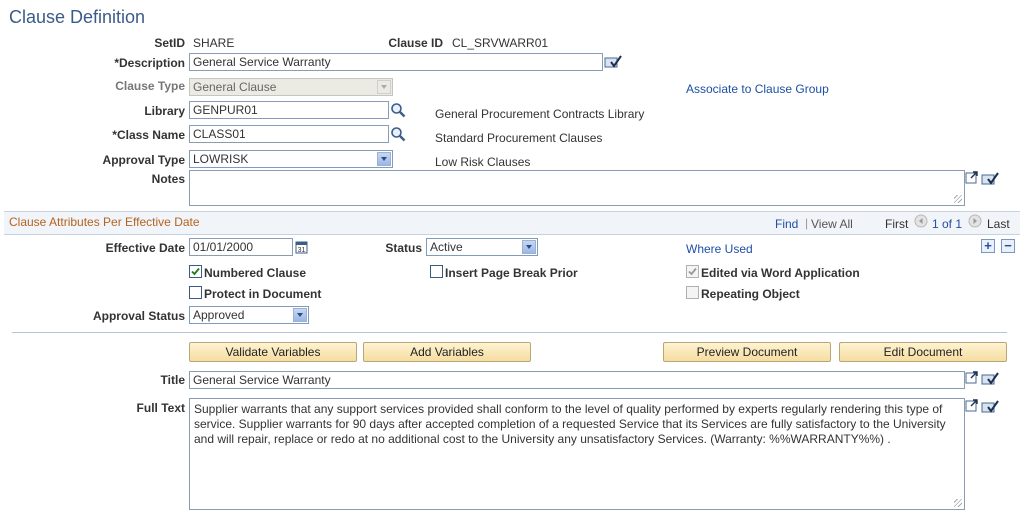 The image size is (1030, 516). I want to click on edit-document-button: Edit Document, so click(923, 352).